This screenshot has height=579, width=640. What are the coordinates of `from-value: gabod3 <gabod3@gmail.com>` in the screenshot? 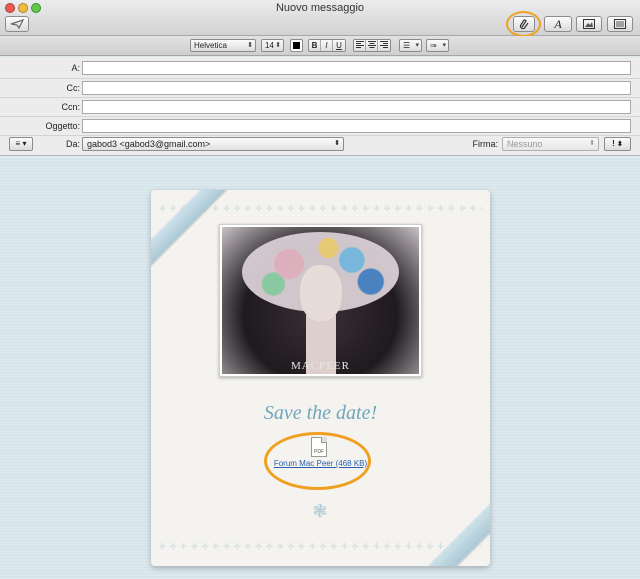 It's located at (149, 144).